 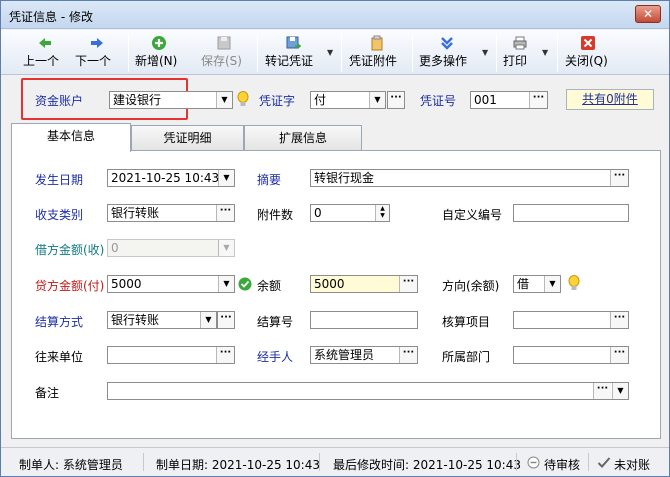 I want to click on voucher-type-ellipsis-button: ···, so click(x=396, y=100).